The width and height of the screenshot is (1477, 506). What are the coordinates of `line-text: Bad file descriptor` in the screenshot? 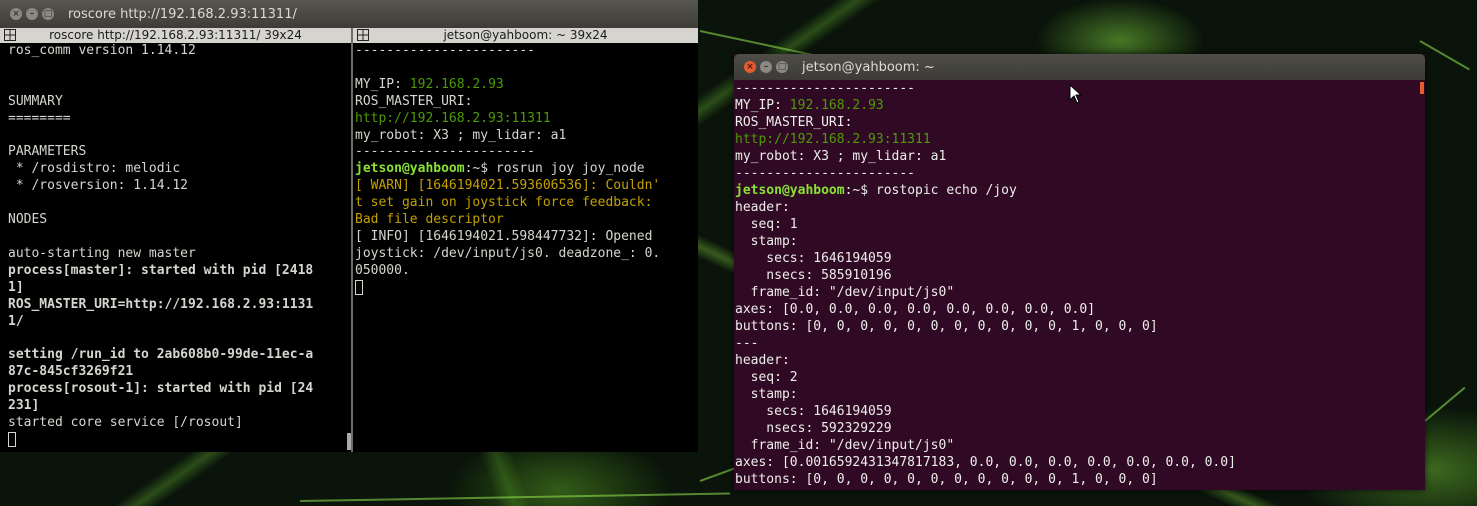 It's located at (429, 220).